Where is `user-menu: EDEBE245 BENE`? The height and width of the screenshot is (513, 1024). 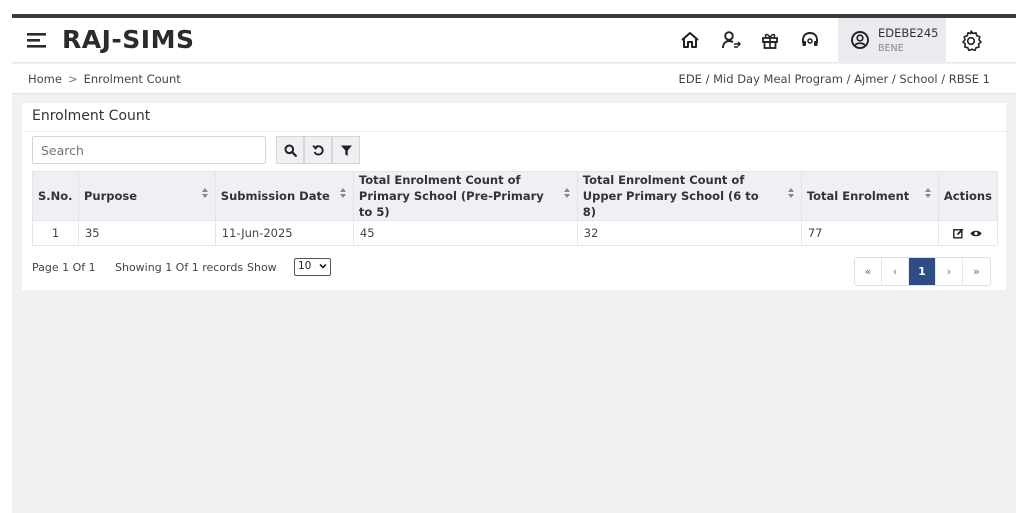 user-menu: EDEBE245 BENE is located at coordinates (892, 40).